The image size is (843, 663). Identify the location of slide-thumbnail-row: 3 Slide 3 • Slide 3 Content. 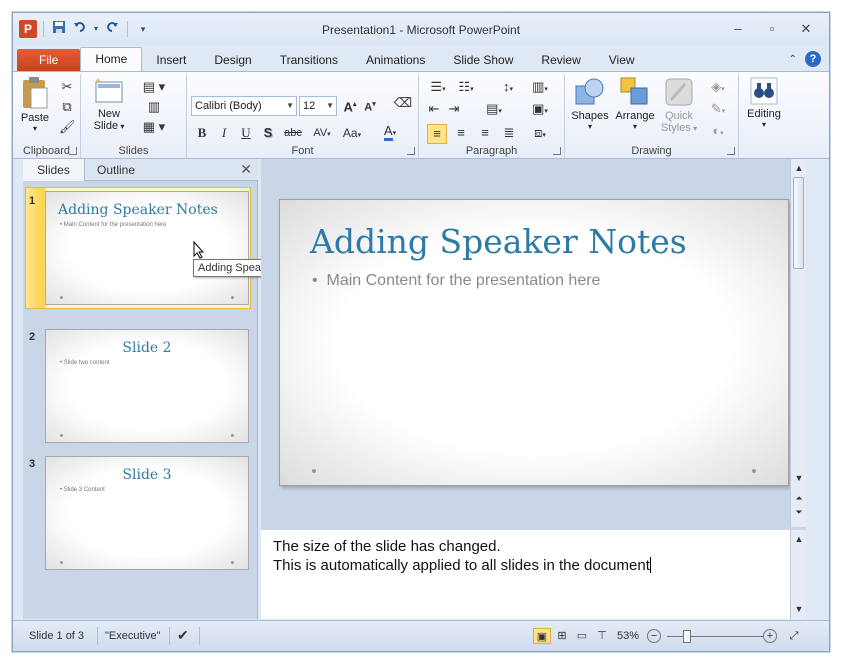
(140, 511).